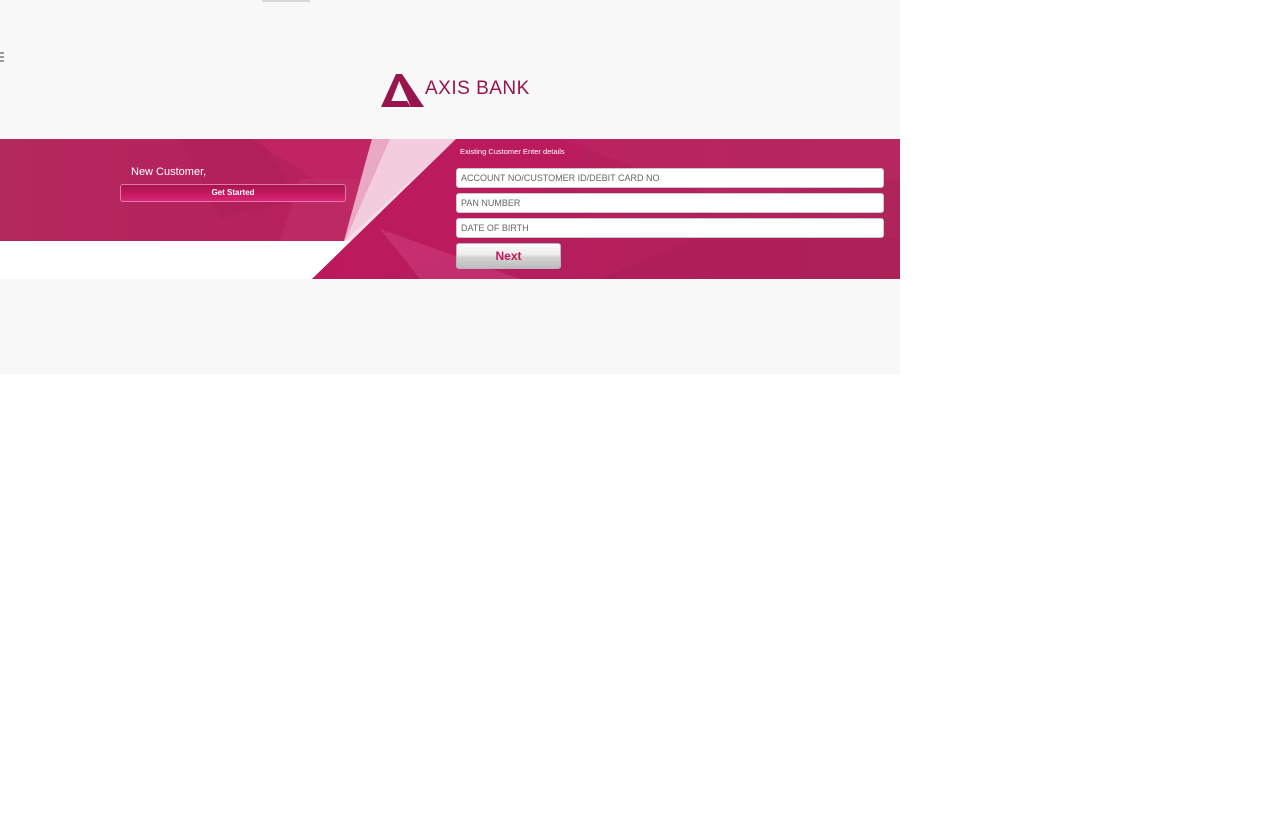 Image resolution: width=1274 pixels, height=819 pixels. What do you see at coordinates (512, 151) in the screenshot?
I see `existing-customer-label: Existing Customer Enter details` at bounding box center [512, 151].